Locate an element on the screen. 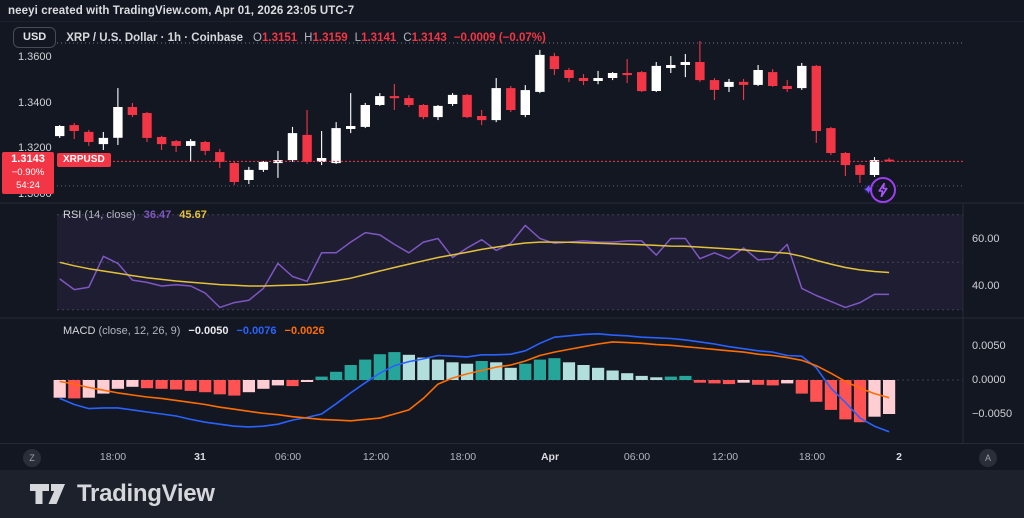  low-value: 1.3141 is located at coordinates (379, 37).